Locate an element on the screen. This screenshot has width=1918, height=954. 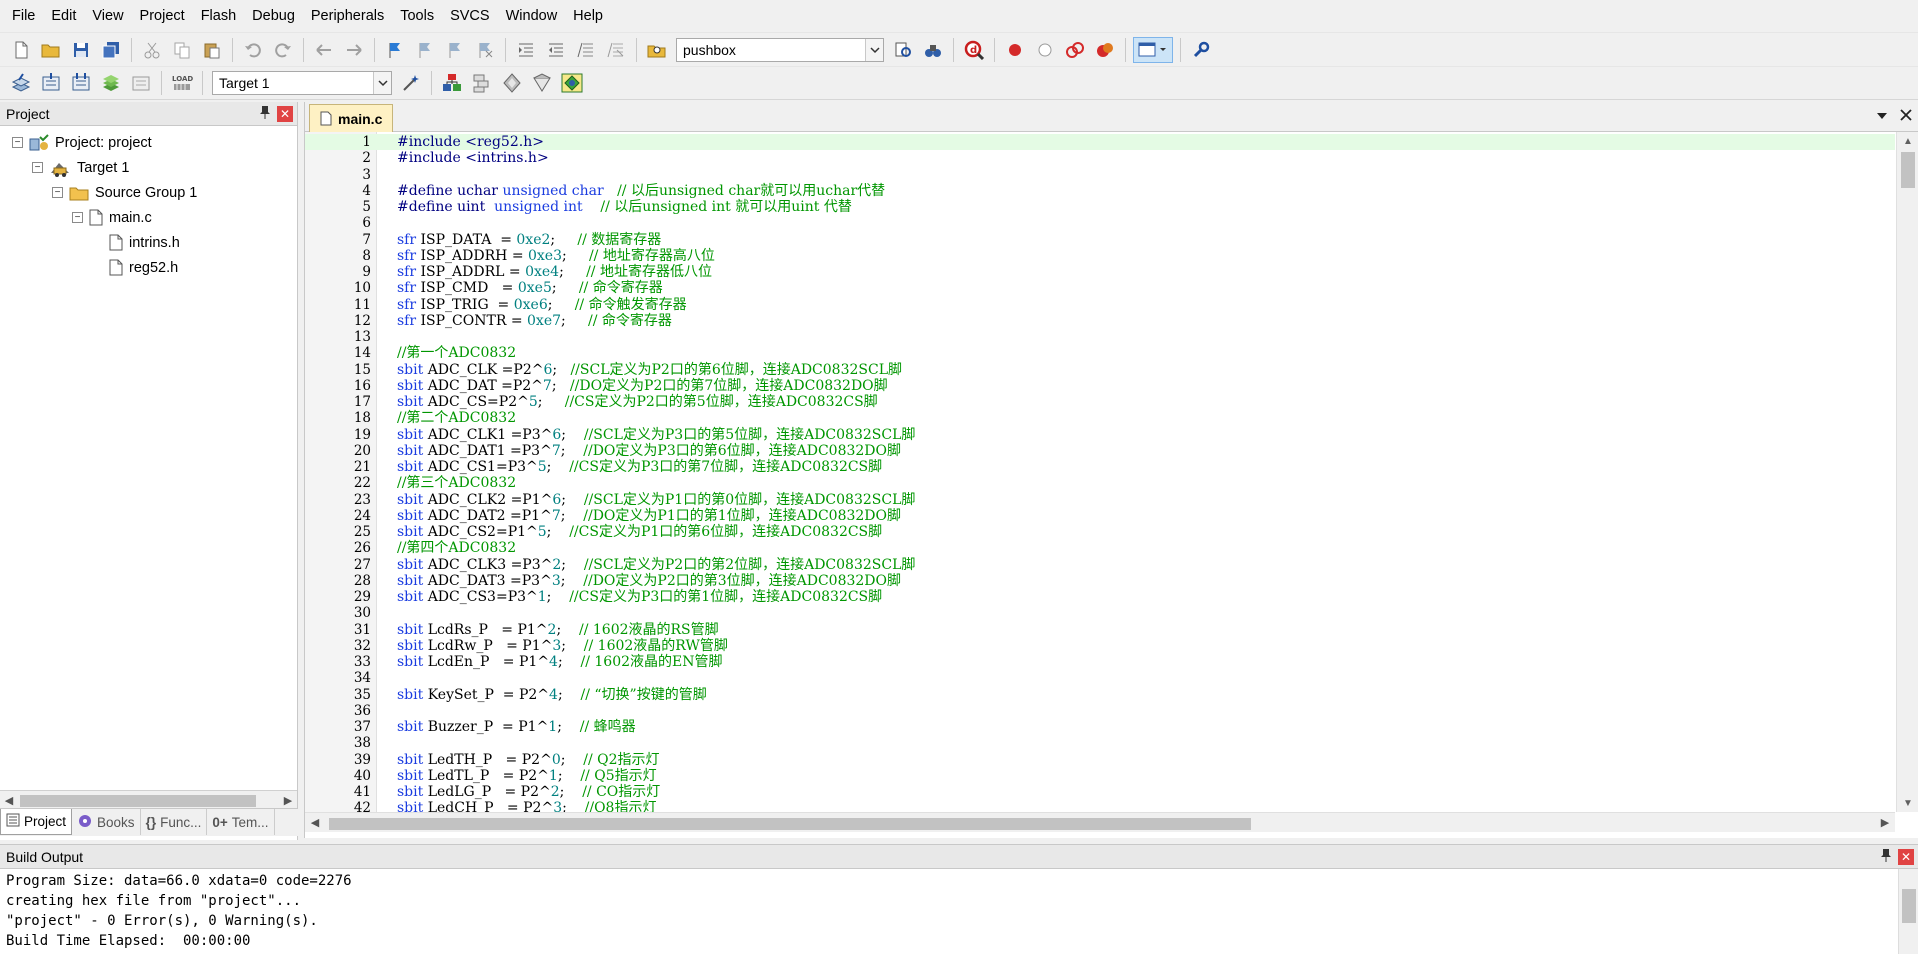
download-button: LOAD is located at coordinates (182, 83).